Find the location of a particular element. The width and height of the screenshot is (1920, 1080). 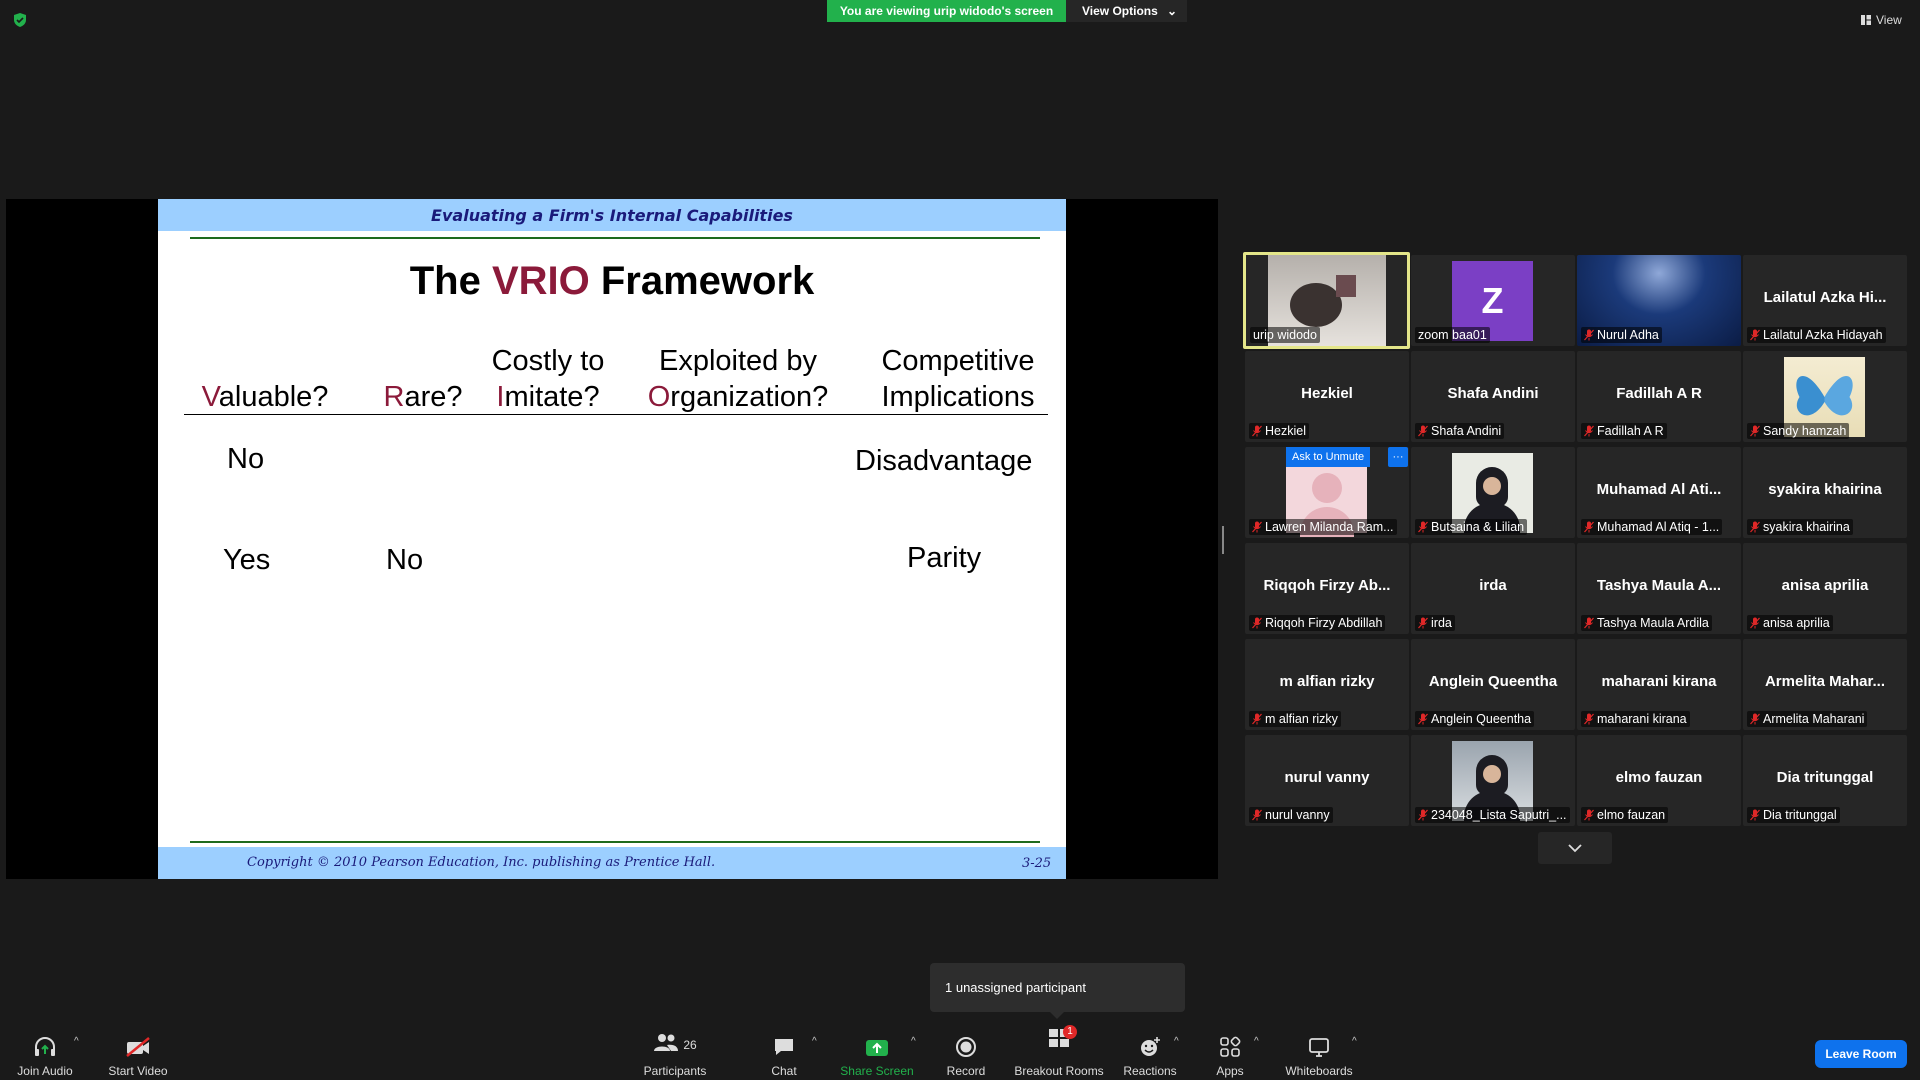

breakout-rooms-button: 1 Breakout Rooms is located at coordinates (1059, 1051).